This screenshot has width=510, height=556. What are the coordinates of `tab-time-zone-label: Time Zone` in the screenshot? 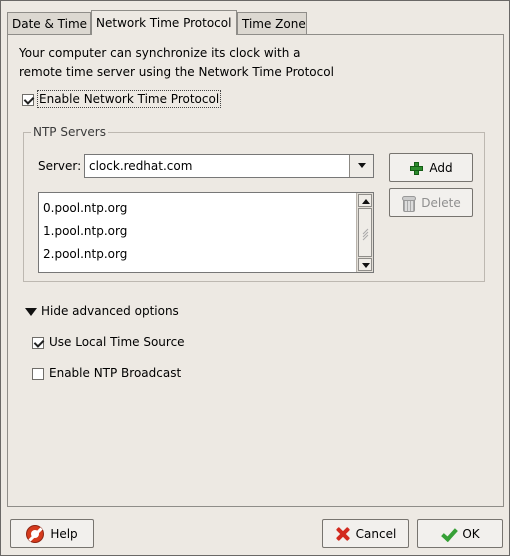 It's located at (274, 24).